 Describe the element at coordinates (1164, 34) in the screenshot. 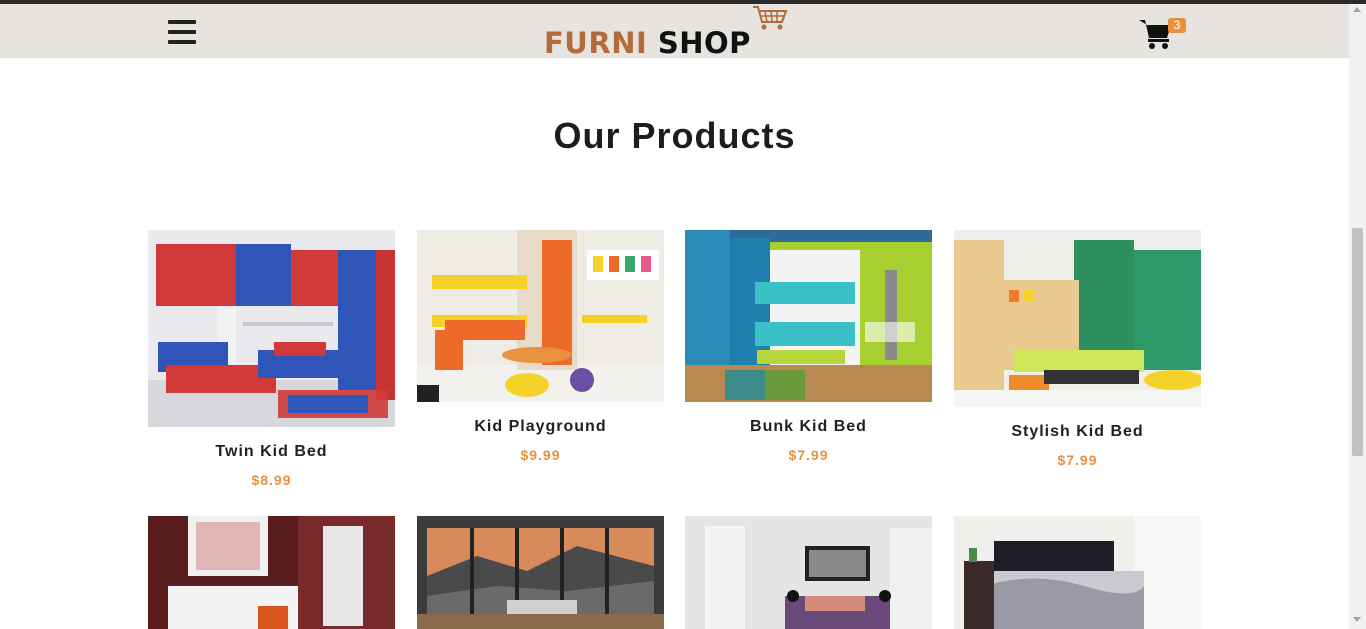

I see `cart-button: 3` at that location.